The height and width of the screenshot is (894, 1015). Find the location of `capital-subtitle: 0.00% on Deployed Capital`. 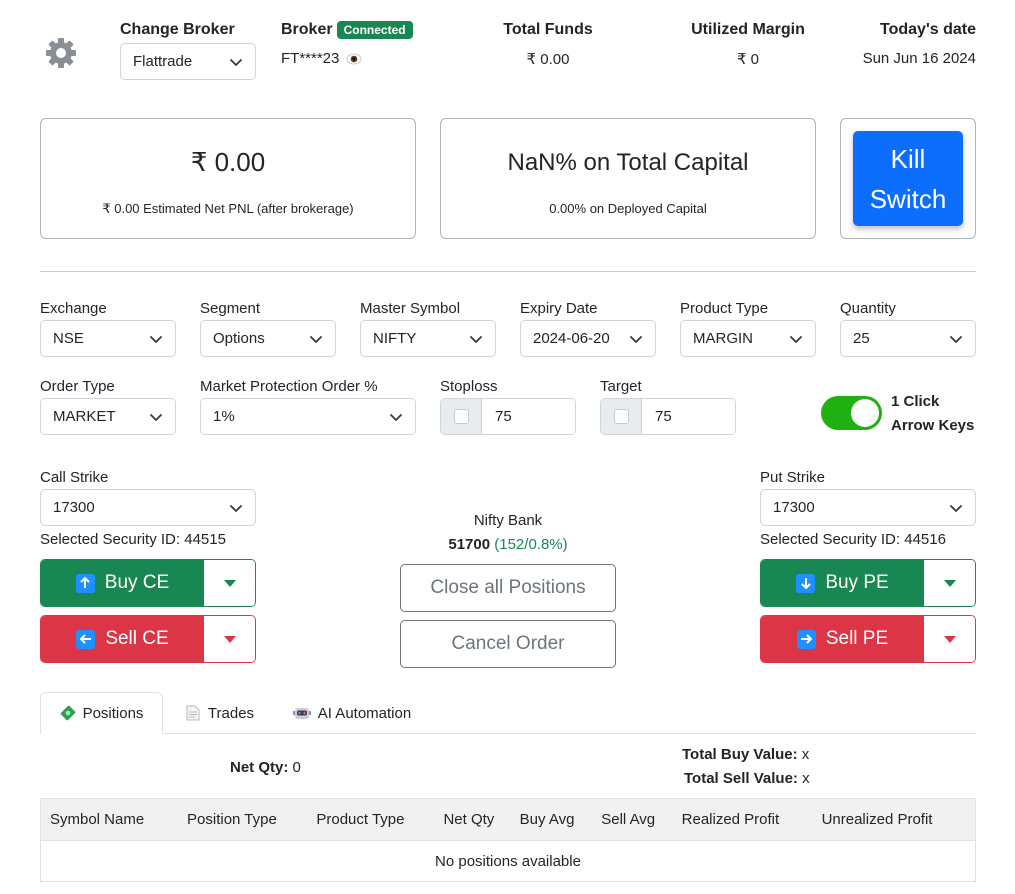

capital-subtitle: 0.00% on Deployed Capital is located at coordinates (628, 208).